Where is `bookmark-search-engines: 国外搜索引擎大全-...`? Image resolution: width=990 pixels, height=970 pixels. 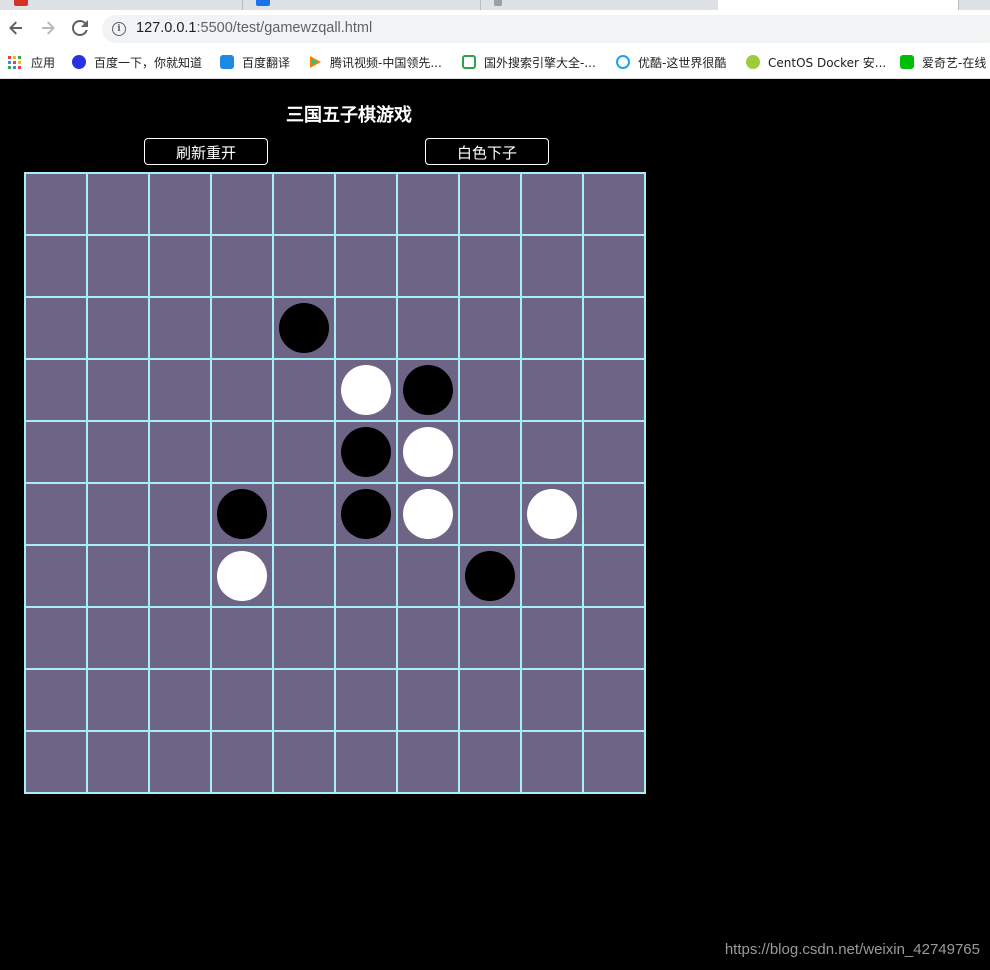
bookmark-search-engines: 国外搜索引擎大全-... is located at coordinates (529, 62).